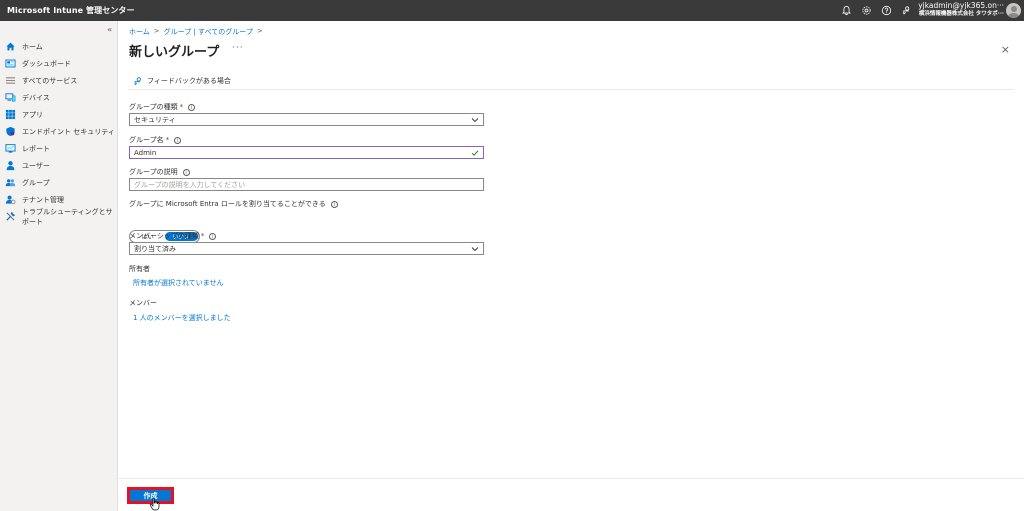 This screenshot has height=511, width=1024. I want to click on group-type-value: セキュリティ, so click(155, 119).